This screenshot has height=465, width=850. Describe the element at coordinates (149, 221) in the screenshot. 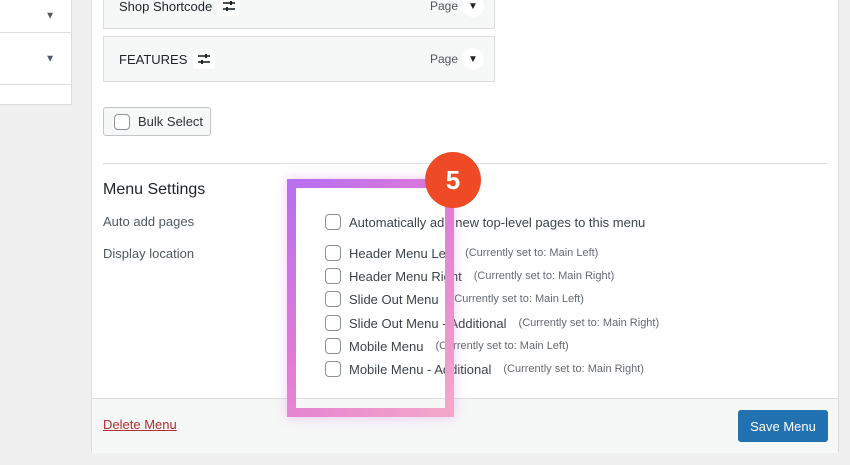

I see `auto-add-pages-label: Auto add pages` at that location.